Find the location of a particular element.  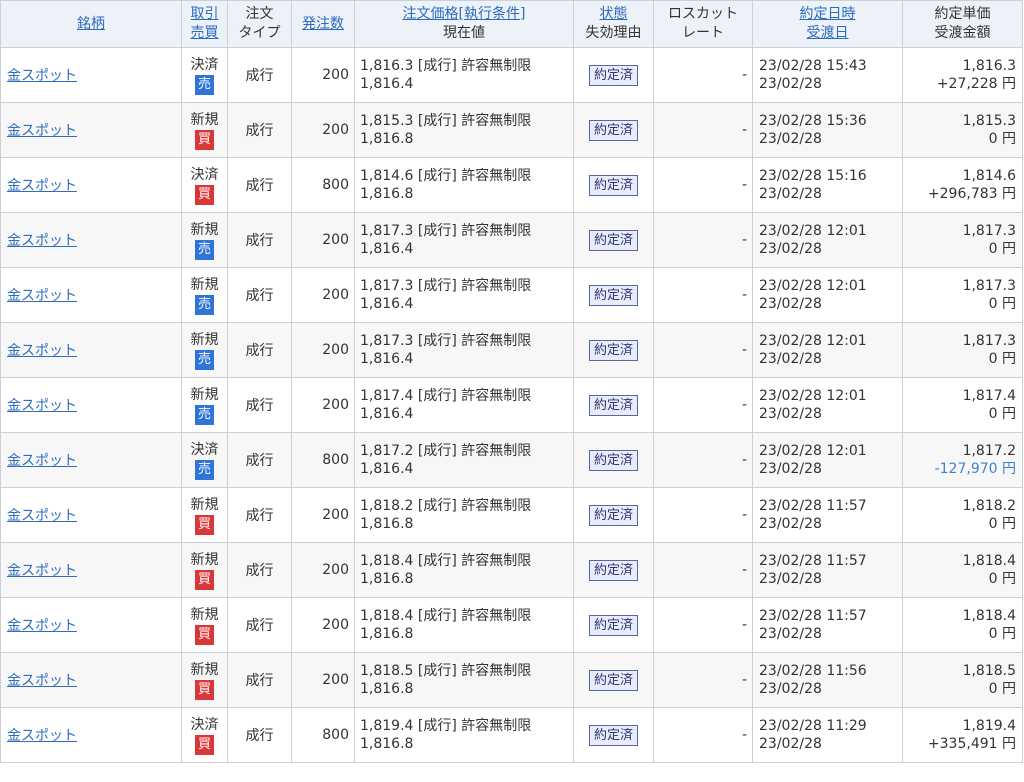

order-price: 1,818.5 [成行] 許容無制限 is located at coordinates (446, 671).